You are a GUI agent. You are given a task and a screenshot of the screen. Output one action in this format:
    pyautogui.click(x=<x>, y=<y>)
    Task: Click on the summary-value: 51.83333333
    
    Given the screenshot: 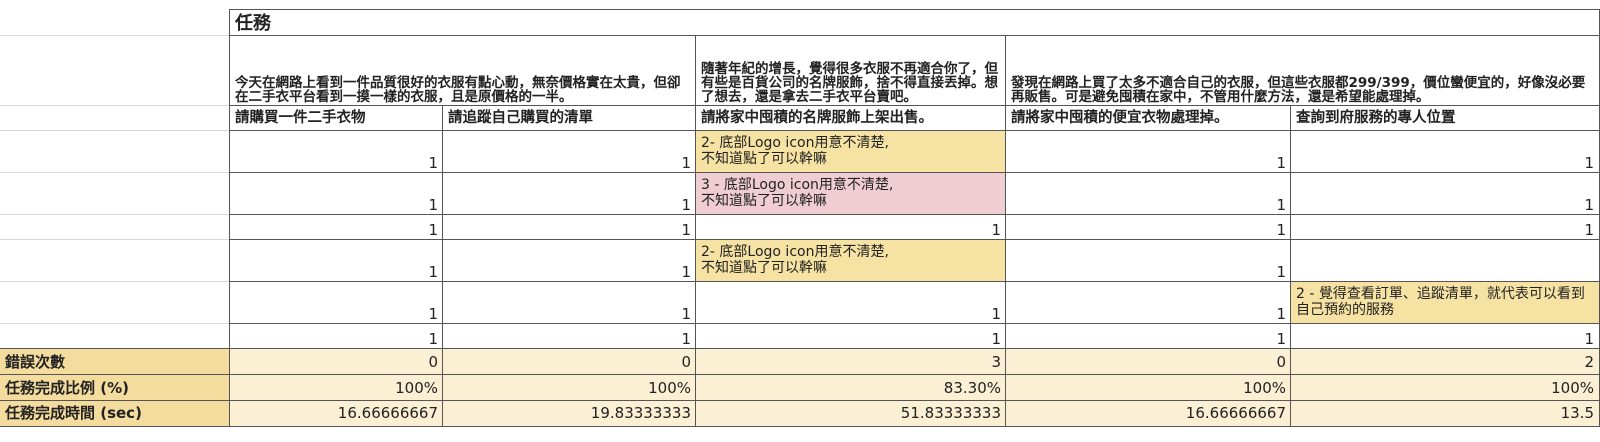 What is the action you would take?
    pyautogui.click(x=850, y=413)
    